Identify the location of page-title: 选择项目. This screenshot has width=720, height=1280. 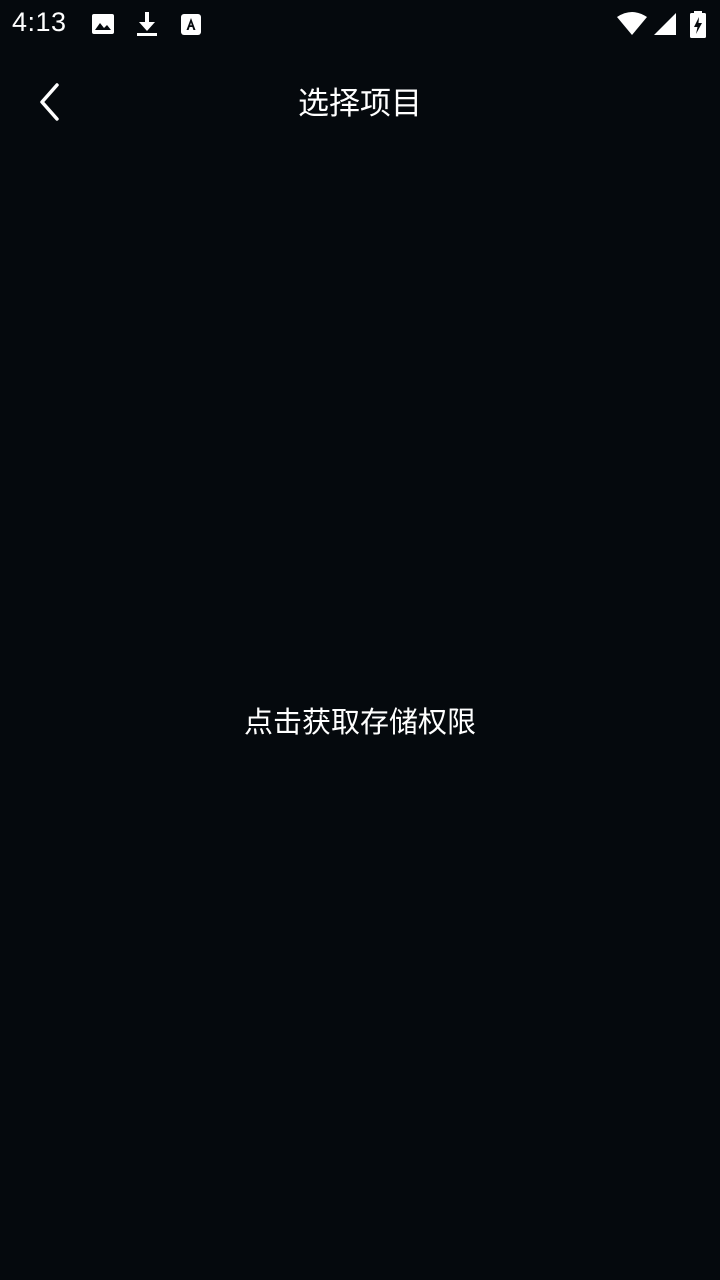
(360, 104).